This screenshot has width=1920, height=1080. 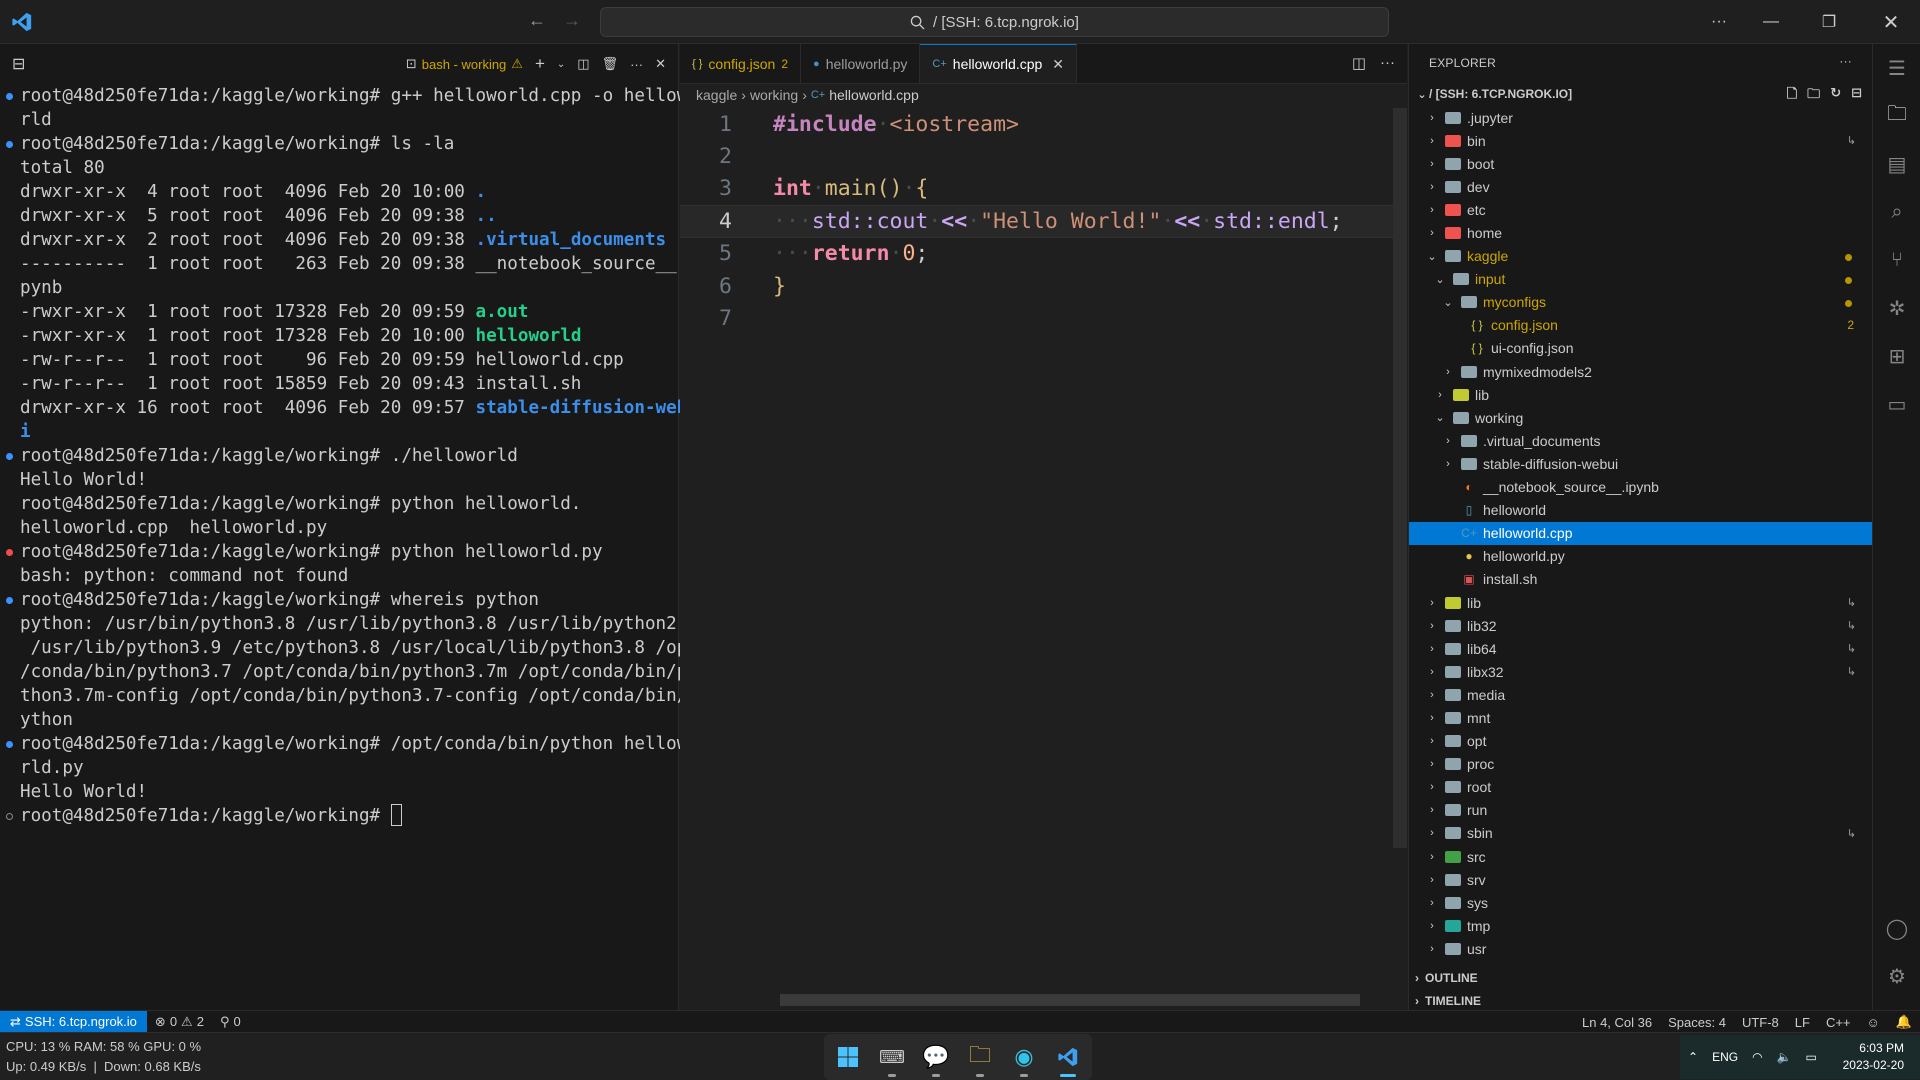 What do you see at coordinates (1043, 189) in the screenshot?
I see `code-line: 3 int·main()·{` at bounding box center [1043, 189].